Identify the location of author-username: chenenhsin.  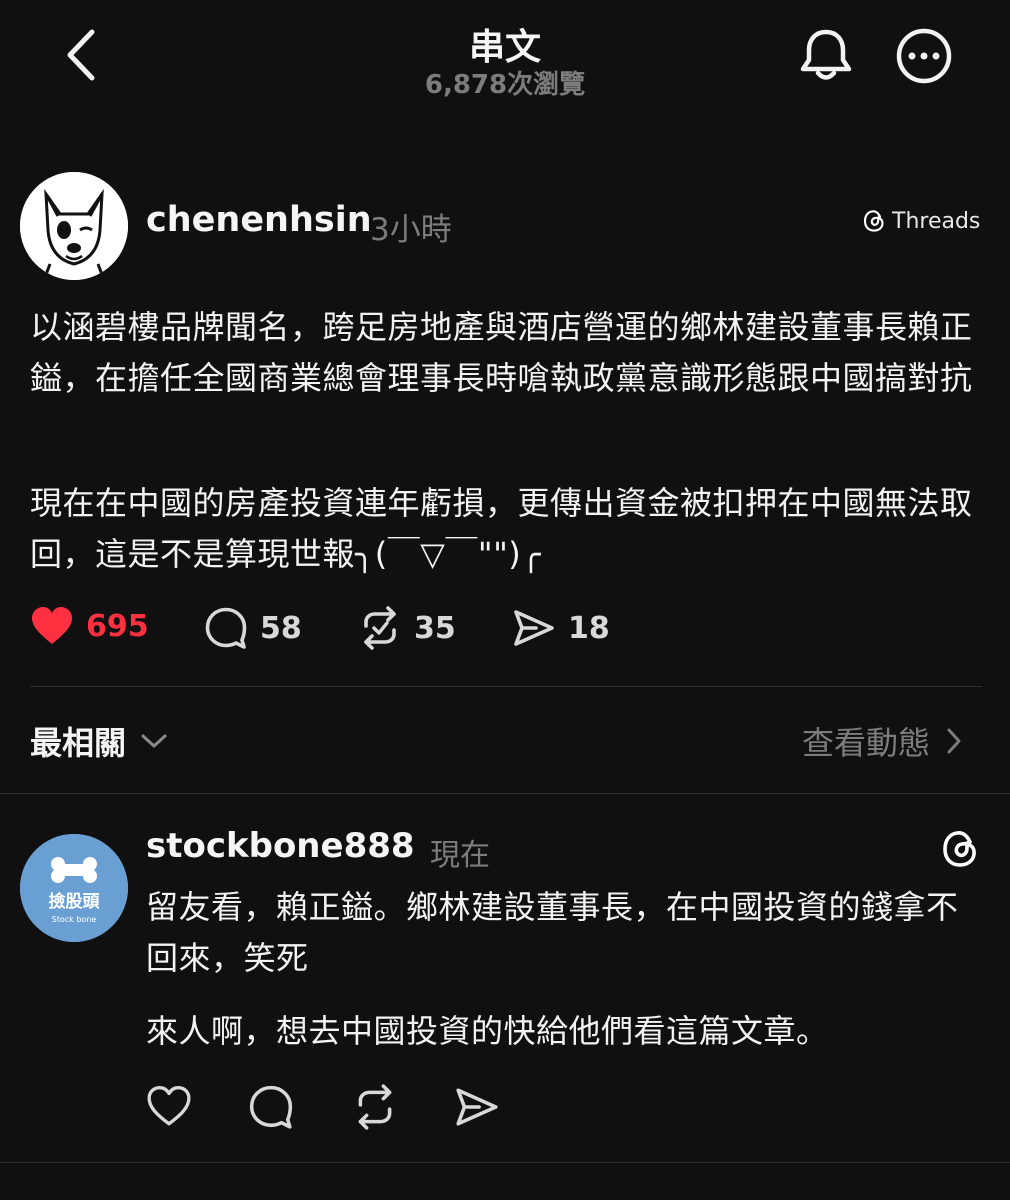
(259, 220).